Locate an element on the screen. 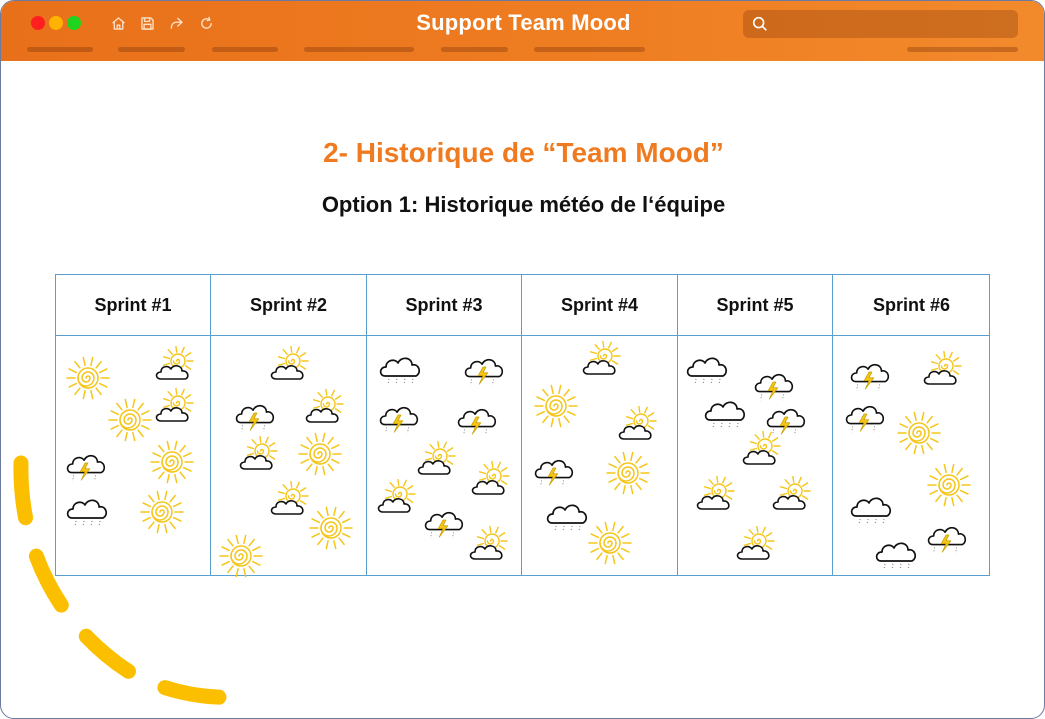 This screenshot has height=719, width=1045. search-input is located at coordinates (890, 24).